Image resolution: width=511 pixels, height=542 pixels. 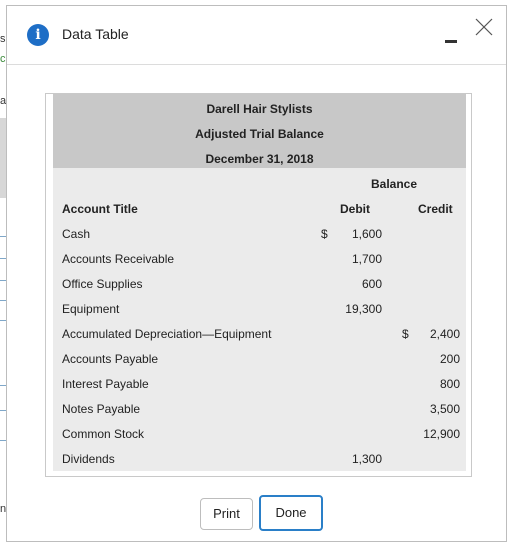 I want to click on dialog-title-bar: i Data Table, so click(x=256, y=35).